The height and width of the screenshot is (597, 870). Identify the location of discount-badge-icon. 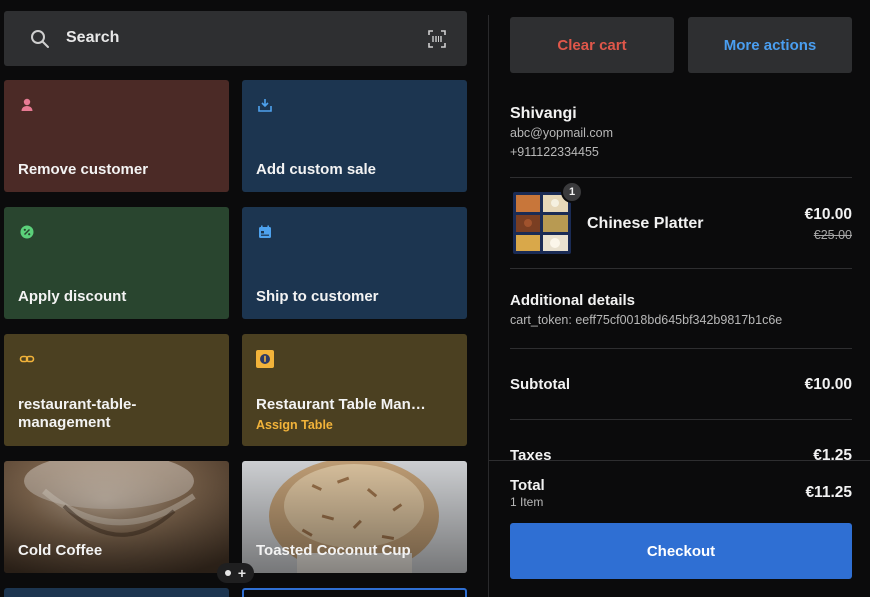
(27, 232).